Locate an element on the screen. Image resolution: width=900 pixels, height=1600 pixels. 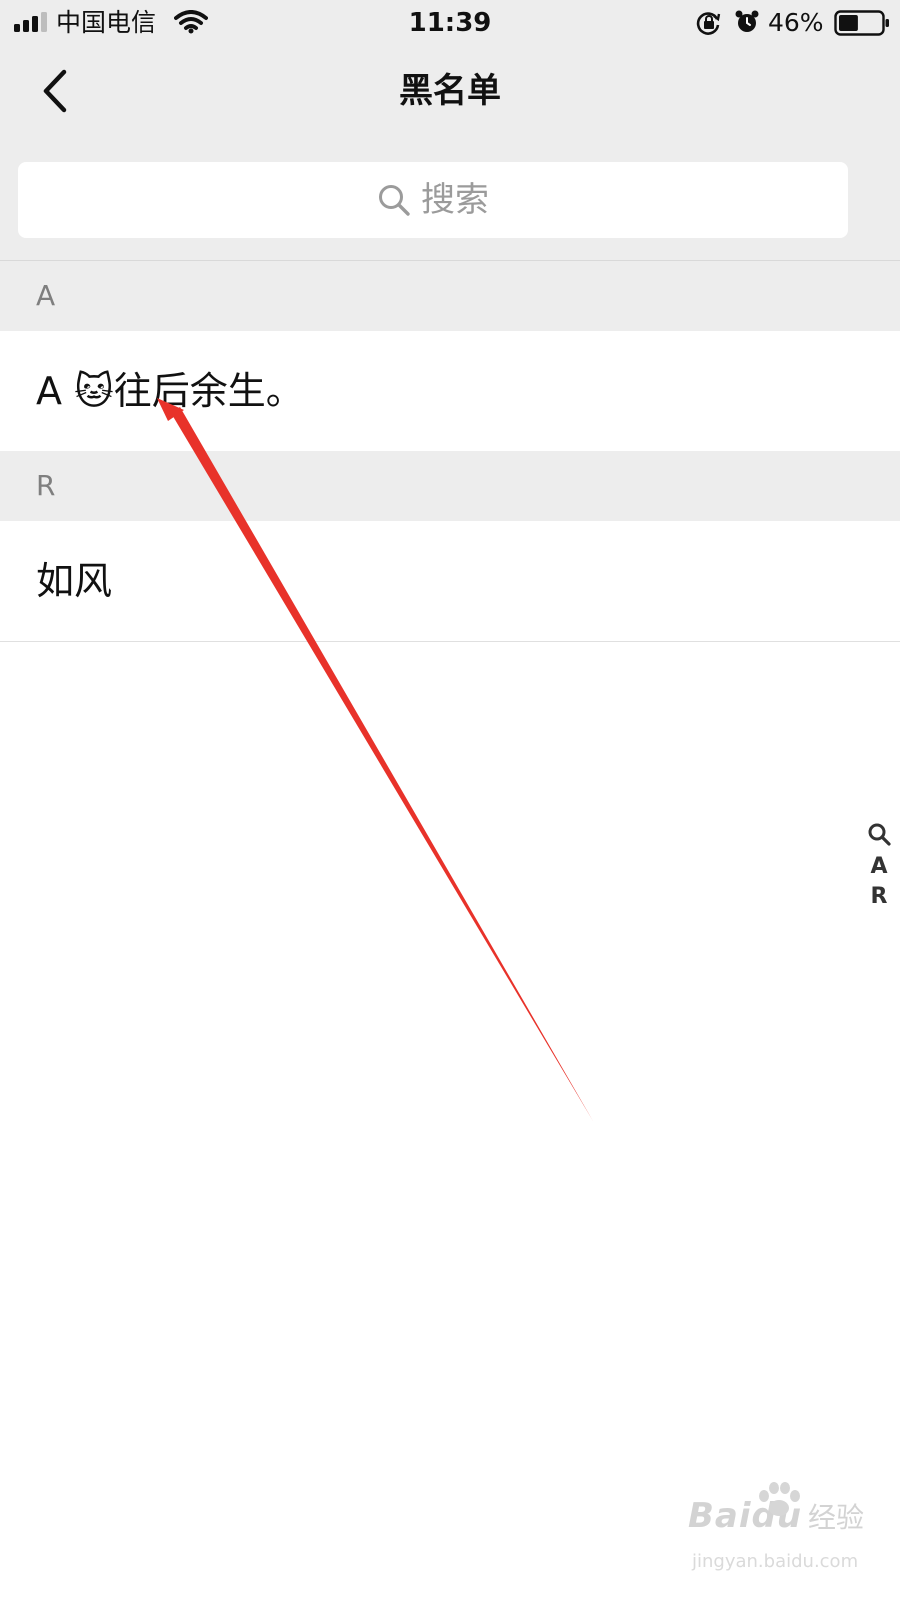
watermark-url: jingyan.baidu.com is located at coordinates (775, 1561).